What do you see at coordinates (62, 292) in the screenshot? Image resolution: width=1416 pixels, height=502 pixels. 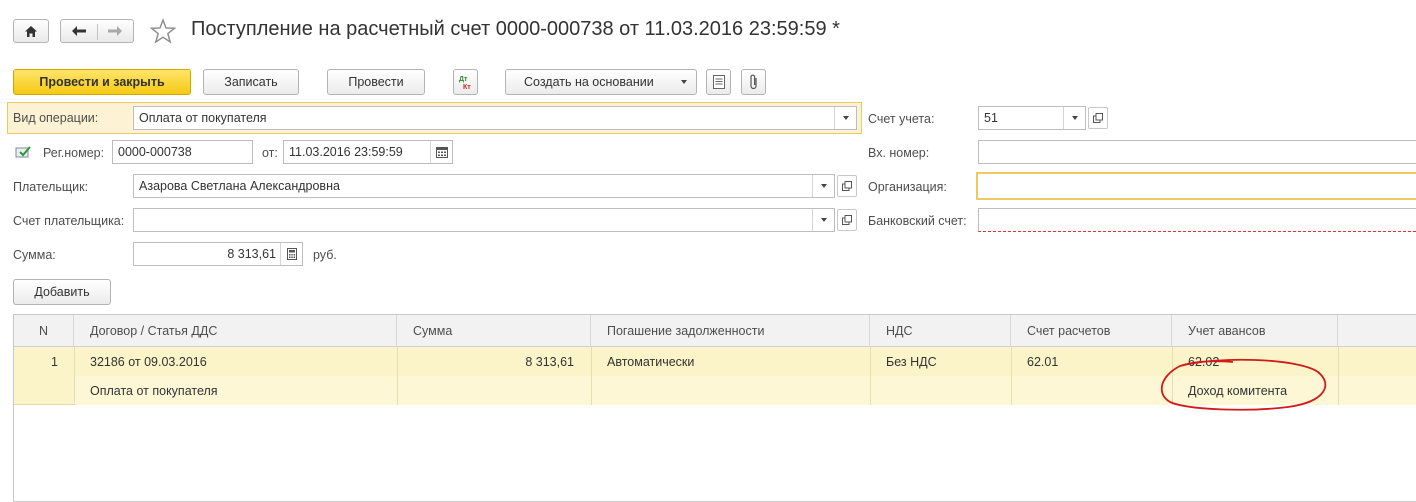 I see `add-row-button: Добавить` at bounding box center [62, 292].